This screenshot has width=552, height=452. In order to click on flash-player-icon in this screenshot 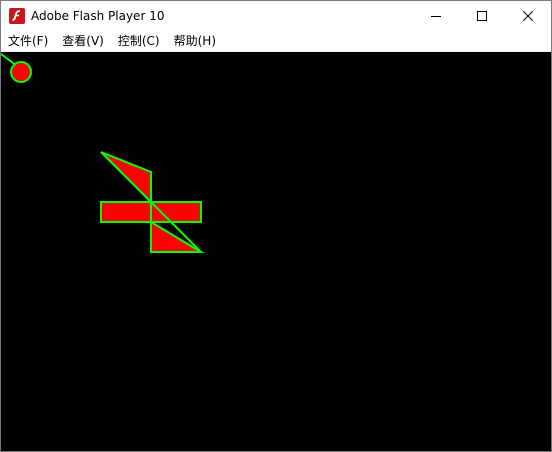, I will do `click(17, 16)`.